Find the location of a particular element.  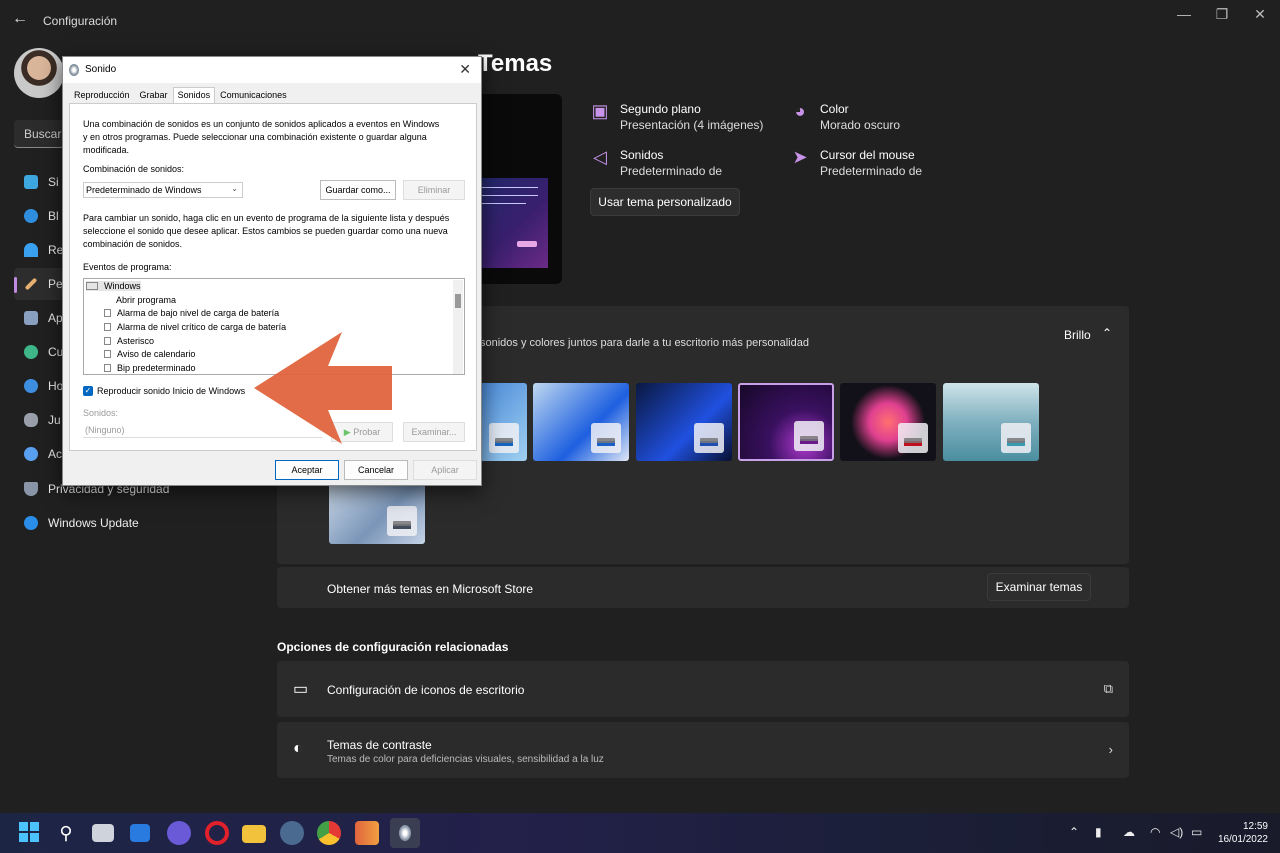

list-item: Asterisco is located at coordinates (129, 341).